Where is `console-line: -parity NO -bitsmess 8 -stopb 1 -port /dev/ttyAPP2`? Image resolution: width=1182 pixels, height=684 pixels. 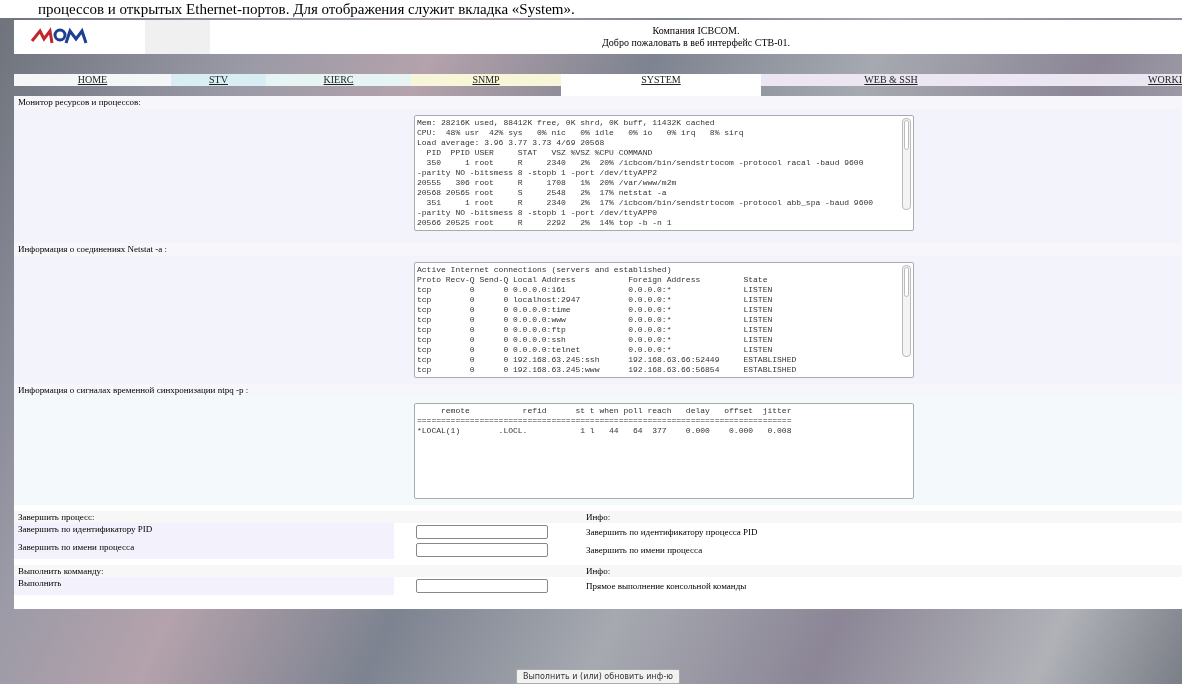 console-line: -parity NO -bitsmess 8 -stopb 1 -port /dev/ttyAPP2 is located at coordinates (538, 173).